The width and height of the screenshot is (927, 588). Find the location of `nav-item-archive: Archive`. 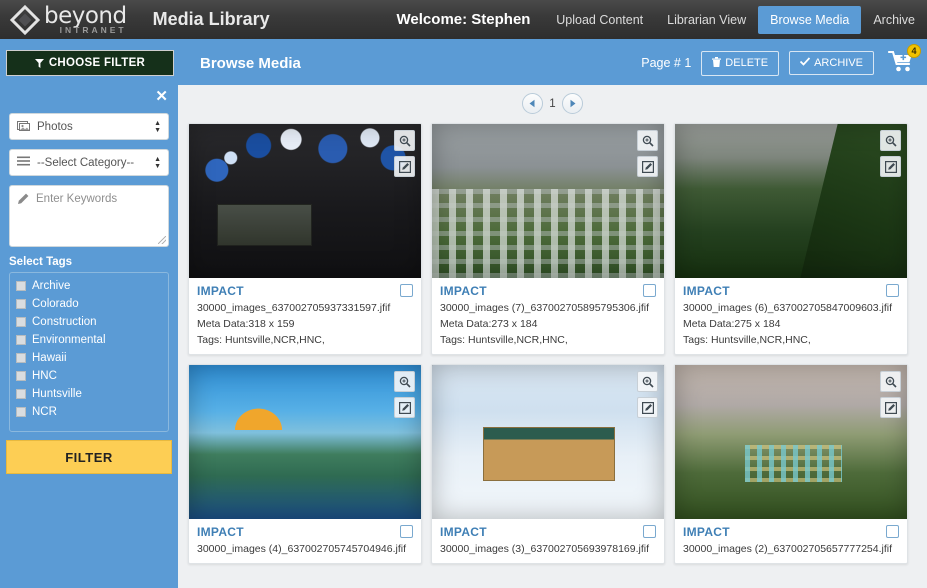

nav-item-archive: Archive is located at coordinates (894, 20).